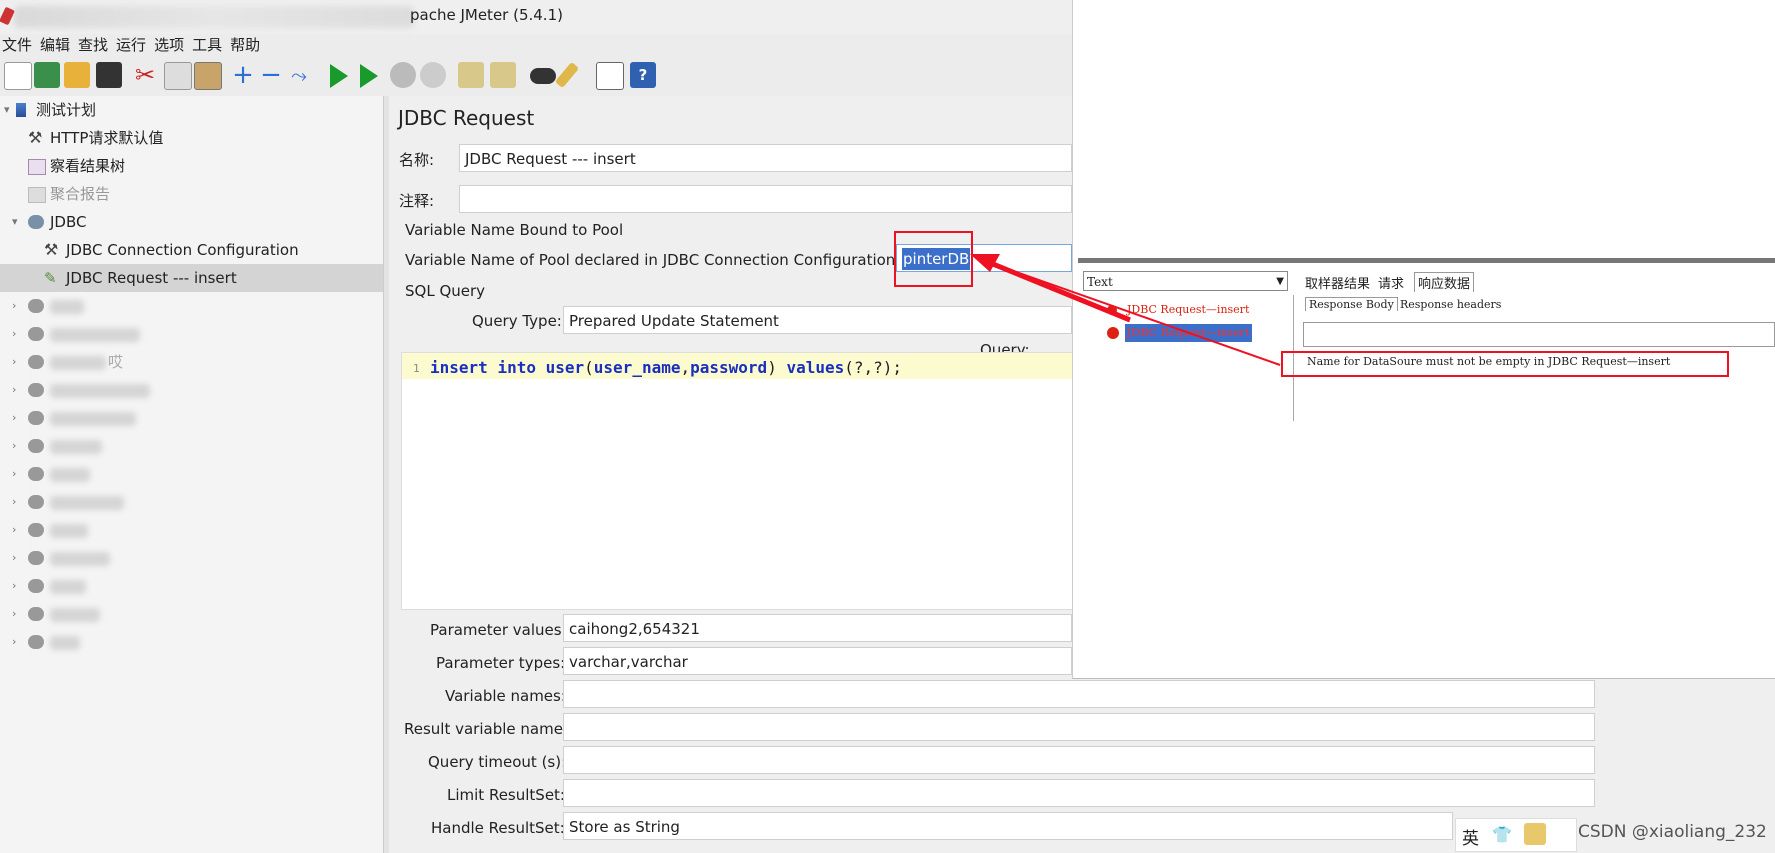  What do you see at coordinates (1535, 834) in the screenshot?
I see `emoji-icon` at bounding box center [1535, 834].